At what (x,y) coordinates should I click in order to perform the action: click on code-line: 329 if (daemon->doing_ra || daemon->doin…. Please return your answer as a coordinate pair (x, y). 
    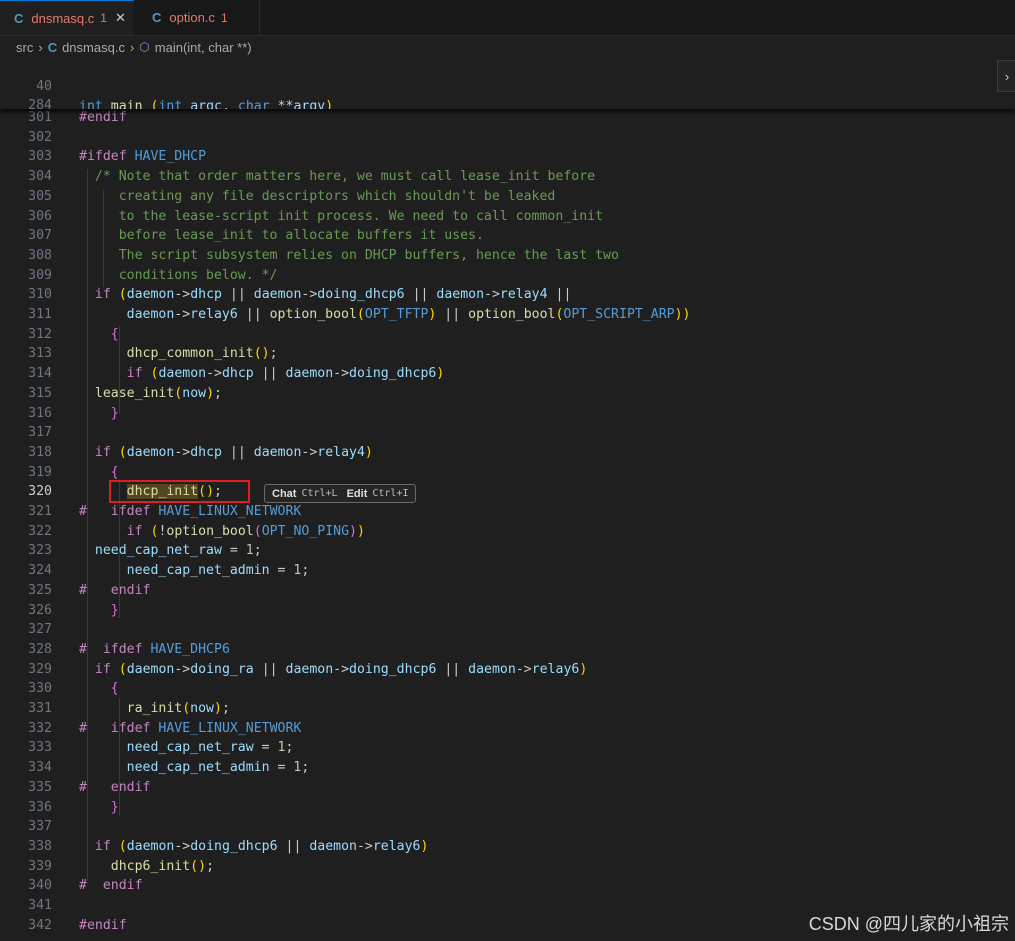
    Looking at the image, I should click on (507, 670).